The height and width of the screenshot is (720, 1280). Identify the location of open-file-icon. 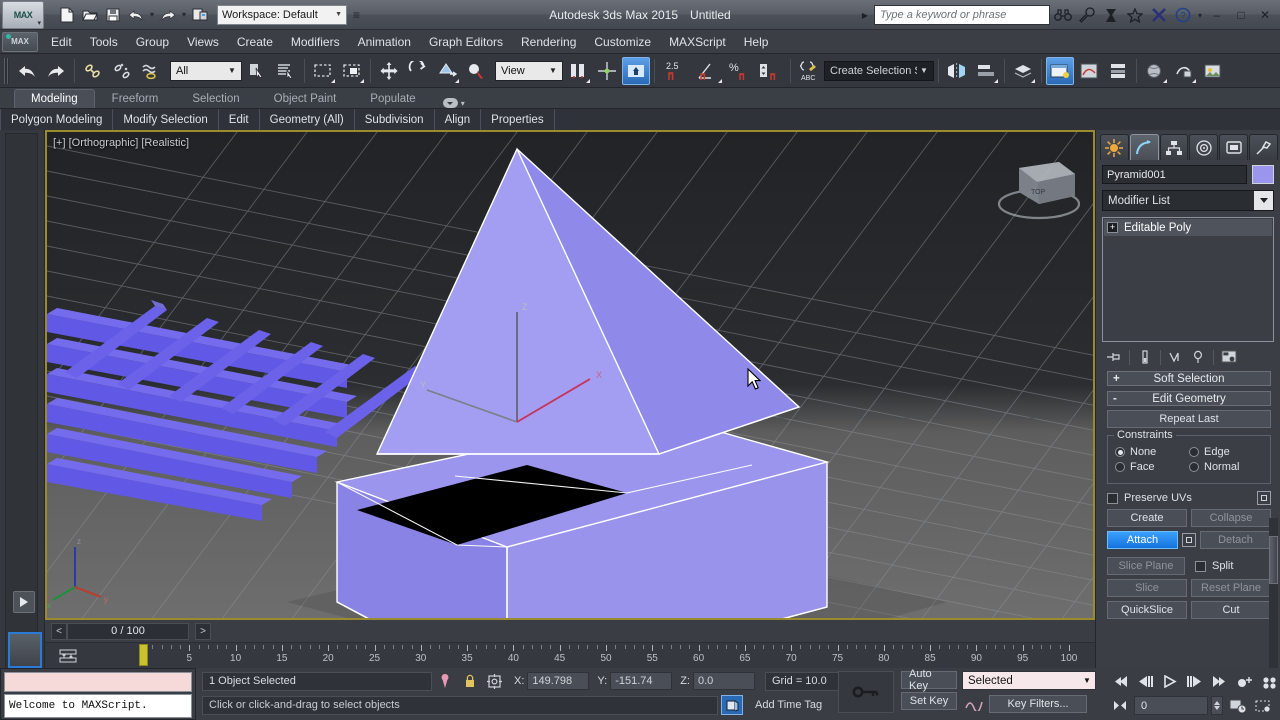
(90, 15).